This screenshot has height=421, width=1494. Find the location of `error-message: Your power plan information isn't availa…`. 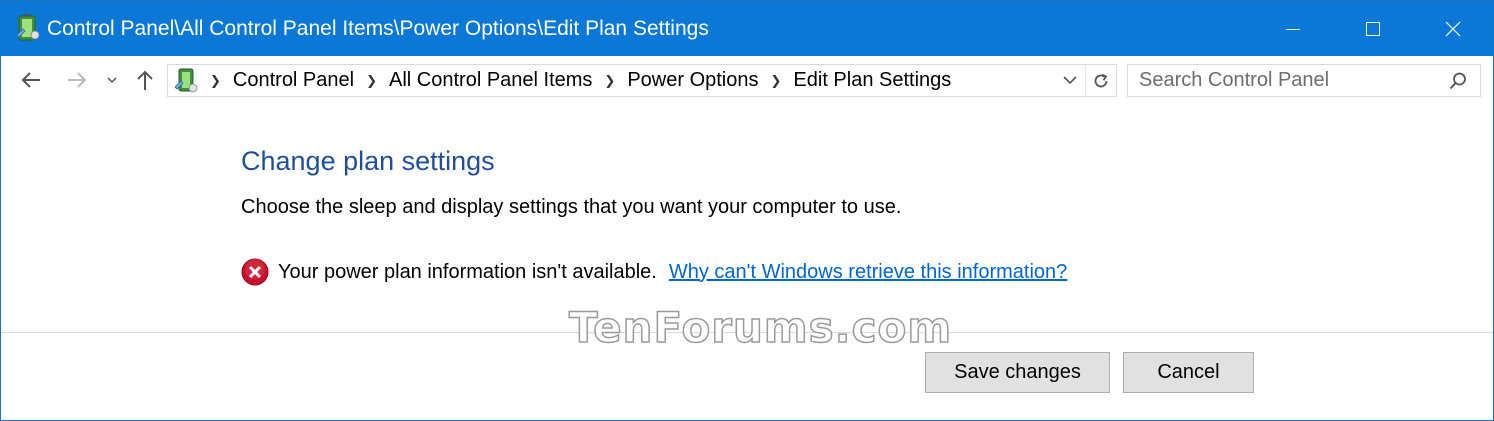

error-message: Your power plan information isn't availa… is located at coordinates (467, 271).